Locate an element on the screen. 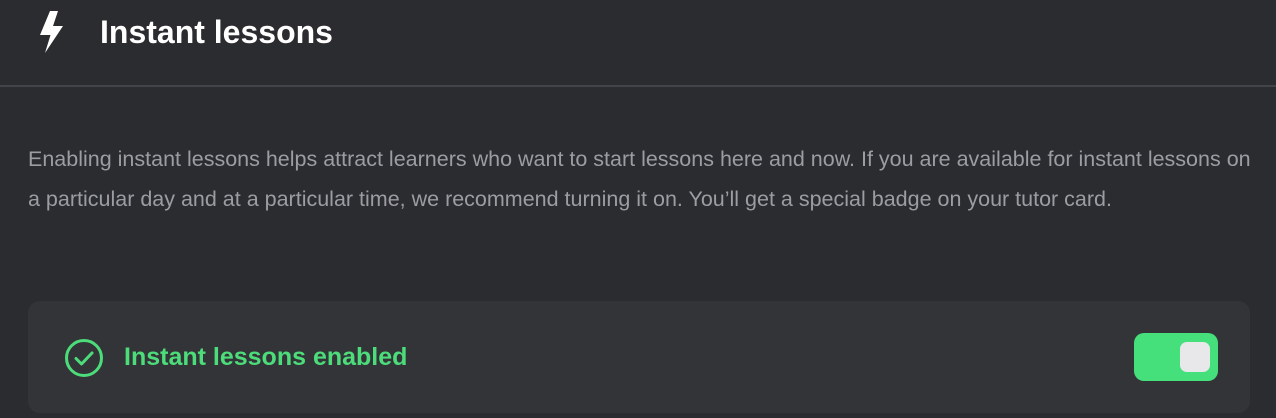 The height and width of the screenshot is (418, 1276). toggle-knob is located at coordinates (1195, 357).